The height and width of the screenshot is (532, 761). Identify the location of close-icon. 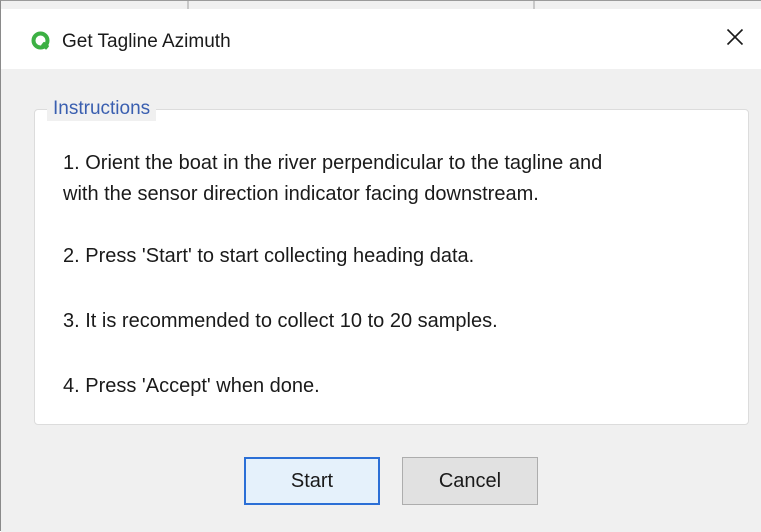
(735, 39).